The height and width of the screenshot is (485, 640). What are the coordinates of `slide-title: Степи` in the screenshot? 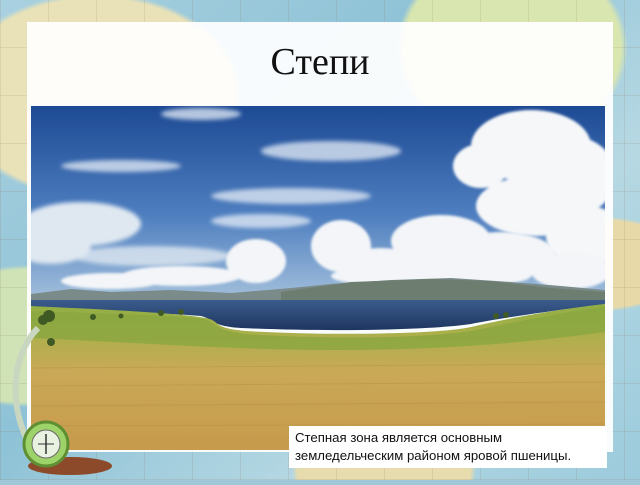 It's located at (320, 62).